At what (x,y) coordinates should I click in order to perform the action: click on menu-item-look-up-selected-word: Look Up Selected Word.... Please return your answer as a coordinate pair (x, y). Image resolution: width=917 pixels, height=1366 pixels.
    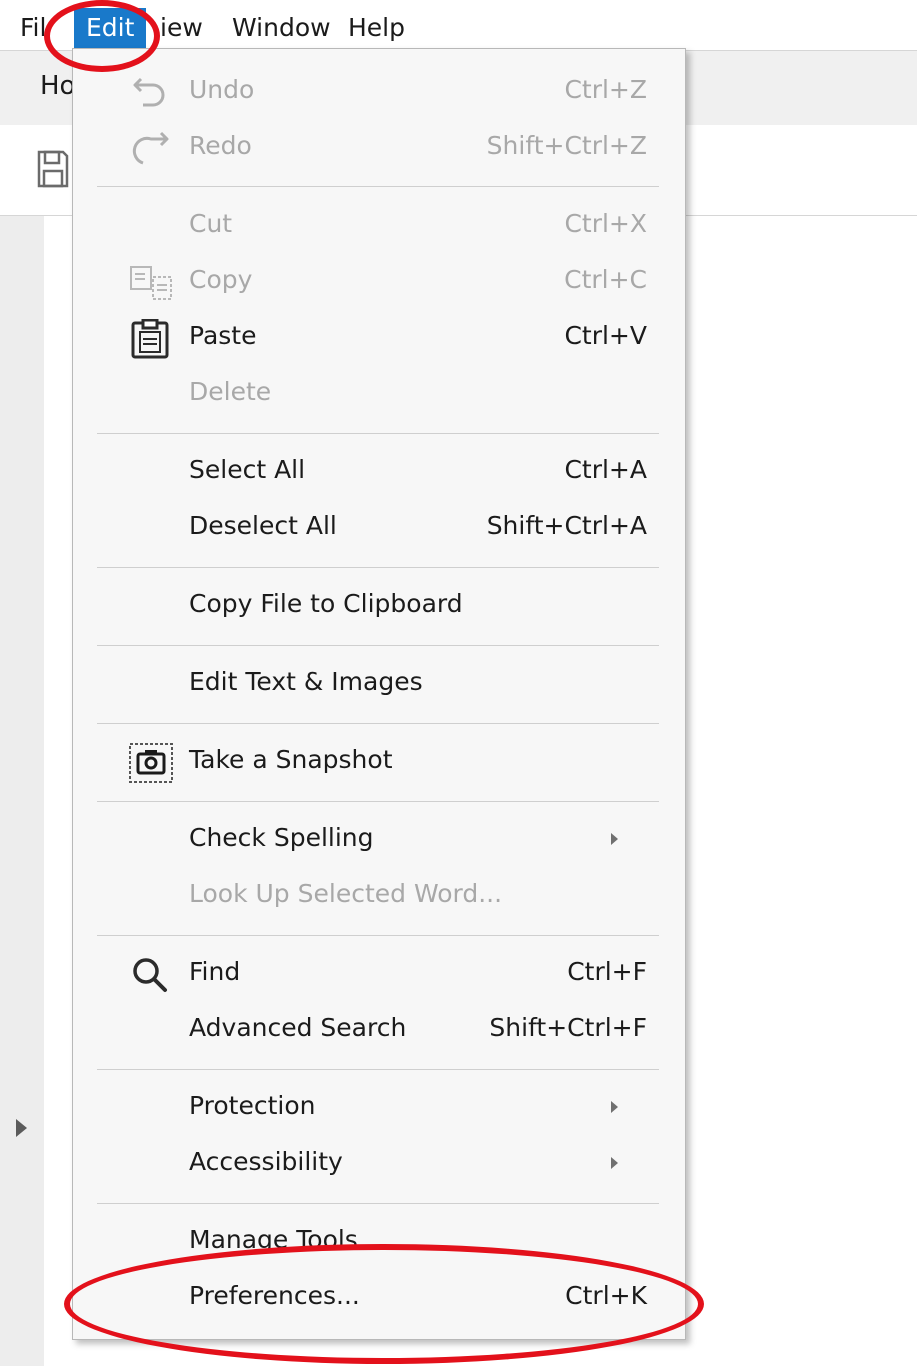
    Looking at the image, I should click on (379, 897).